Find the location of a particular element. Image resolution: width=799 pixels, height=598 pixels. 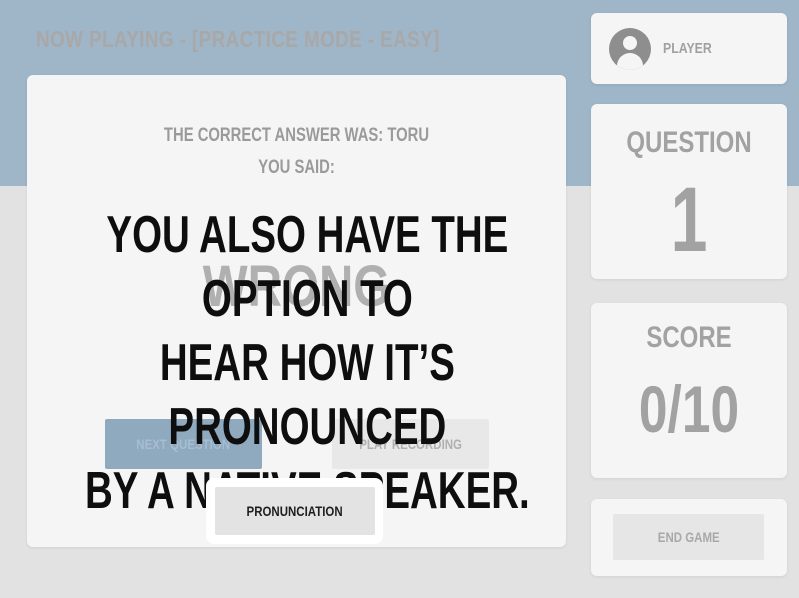

pronunciation-button: PRONUNCIATION is located at coordinates (295, 511).